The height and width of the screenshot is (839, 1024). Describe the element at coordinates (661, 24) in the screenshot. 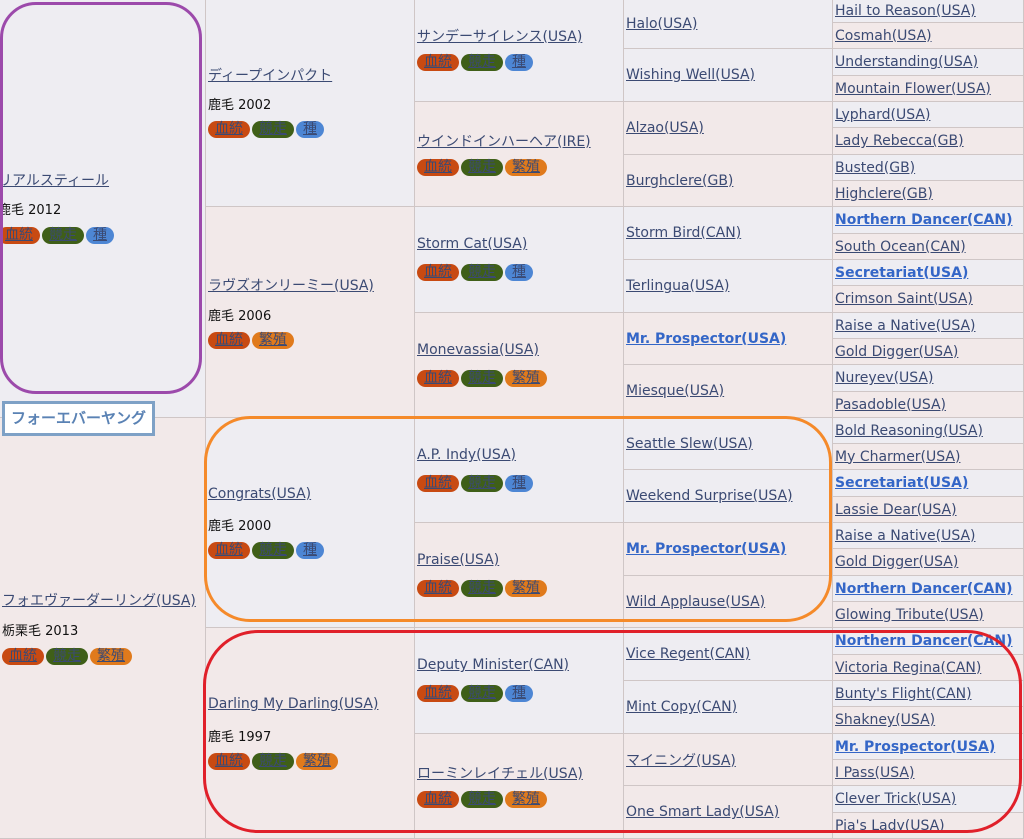

I see `gen4-link: Halo(USA)` at that location.